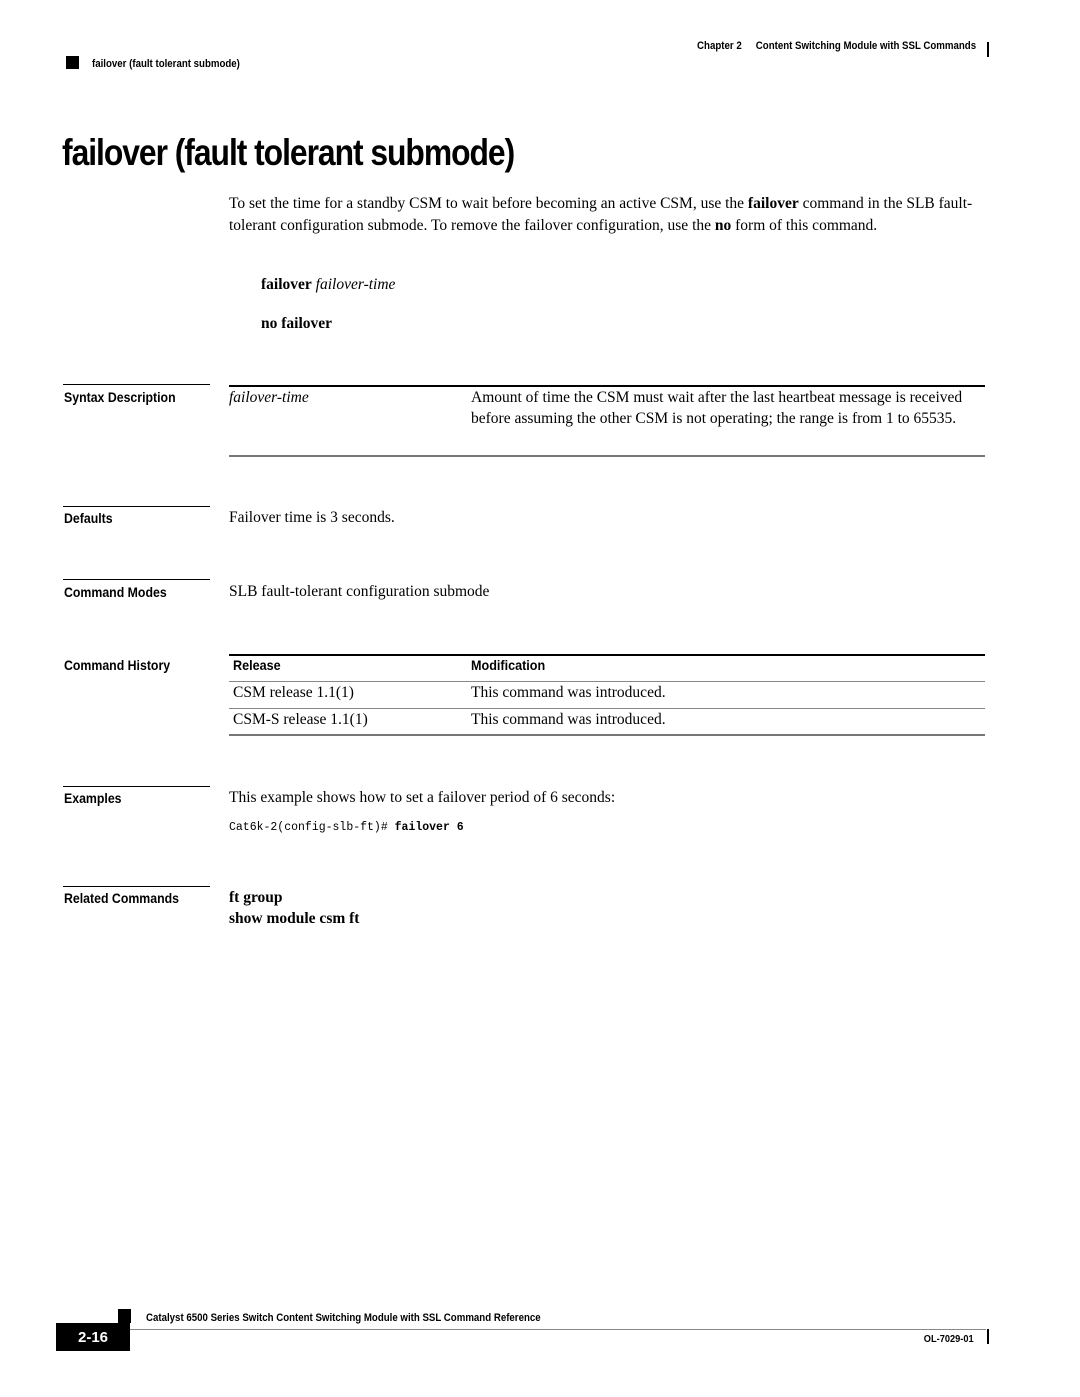  Describe the element at coordinates (124, 1316) in the screenshot. I see `footer-square-marker` at that location.